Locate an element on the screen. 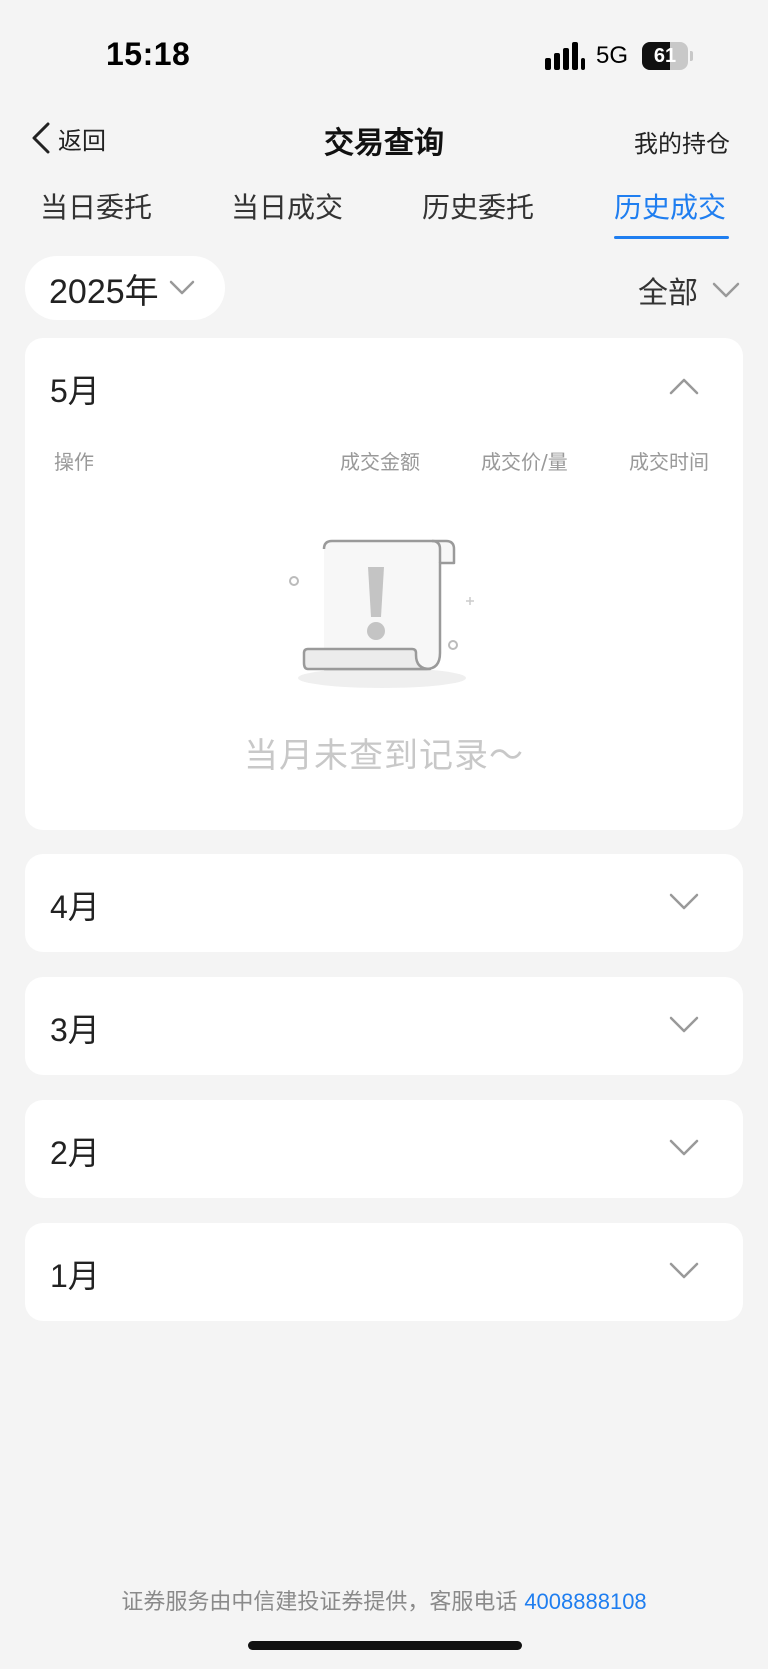 The height and width of the screenshot is (1669, 768). back-button: 返回 is located at coordinates (68, 138).